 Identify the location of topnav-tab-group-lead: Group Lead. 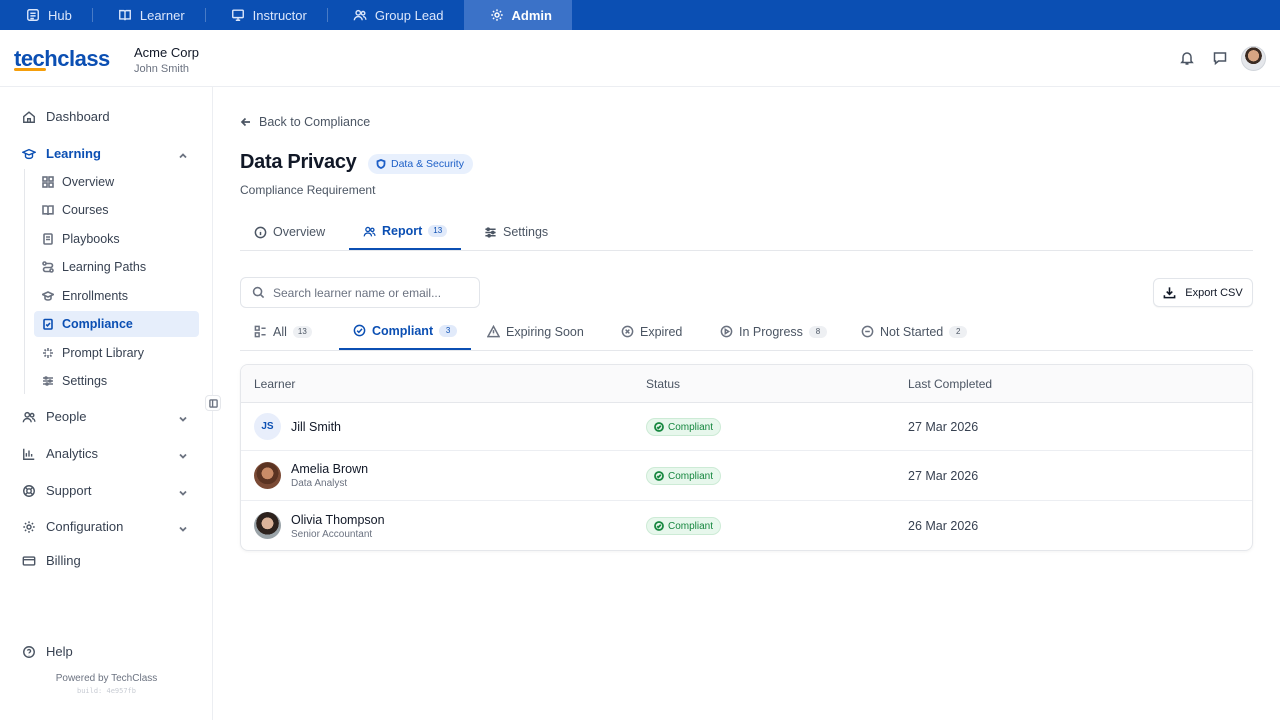
(395, 15).